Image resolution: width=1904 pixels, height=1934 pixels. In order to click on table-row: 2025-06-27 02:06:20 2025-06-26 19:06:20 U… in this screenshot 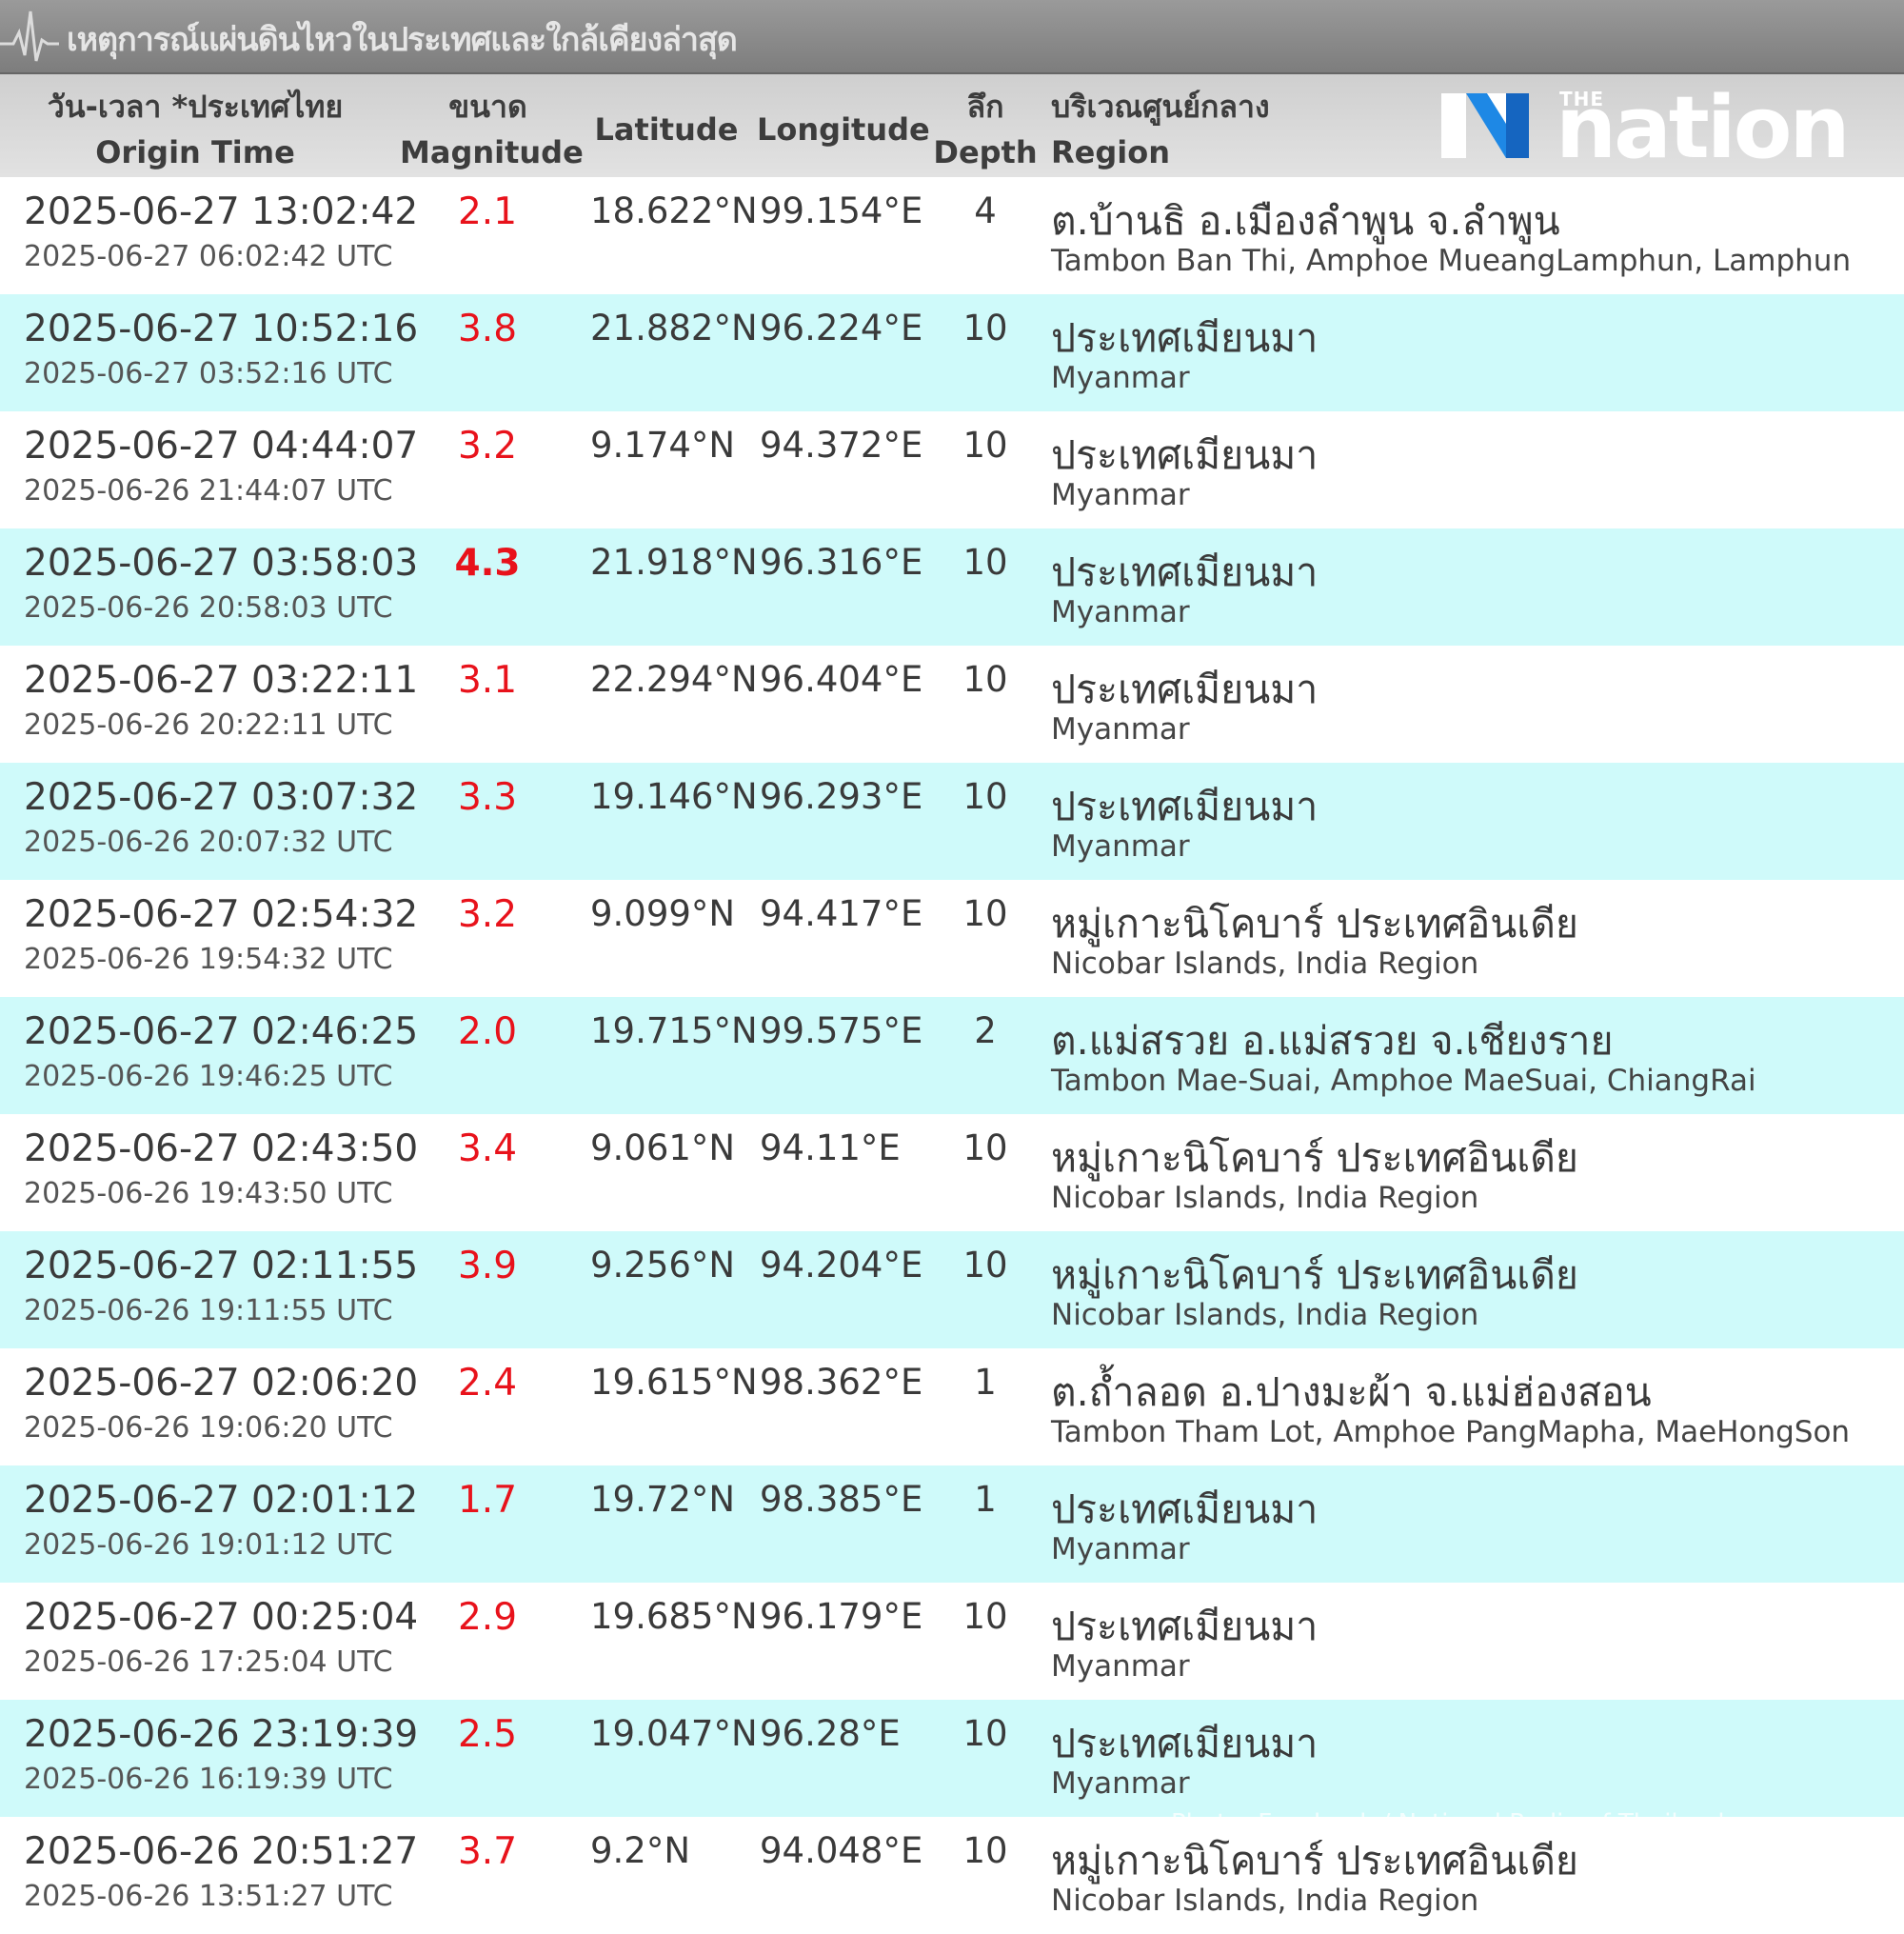, I will do `click(952, 1407)`.